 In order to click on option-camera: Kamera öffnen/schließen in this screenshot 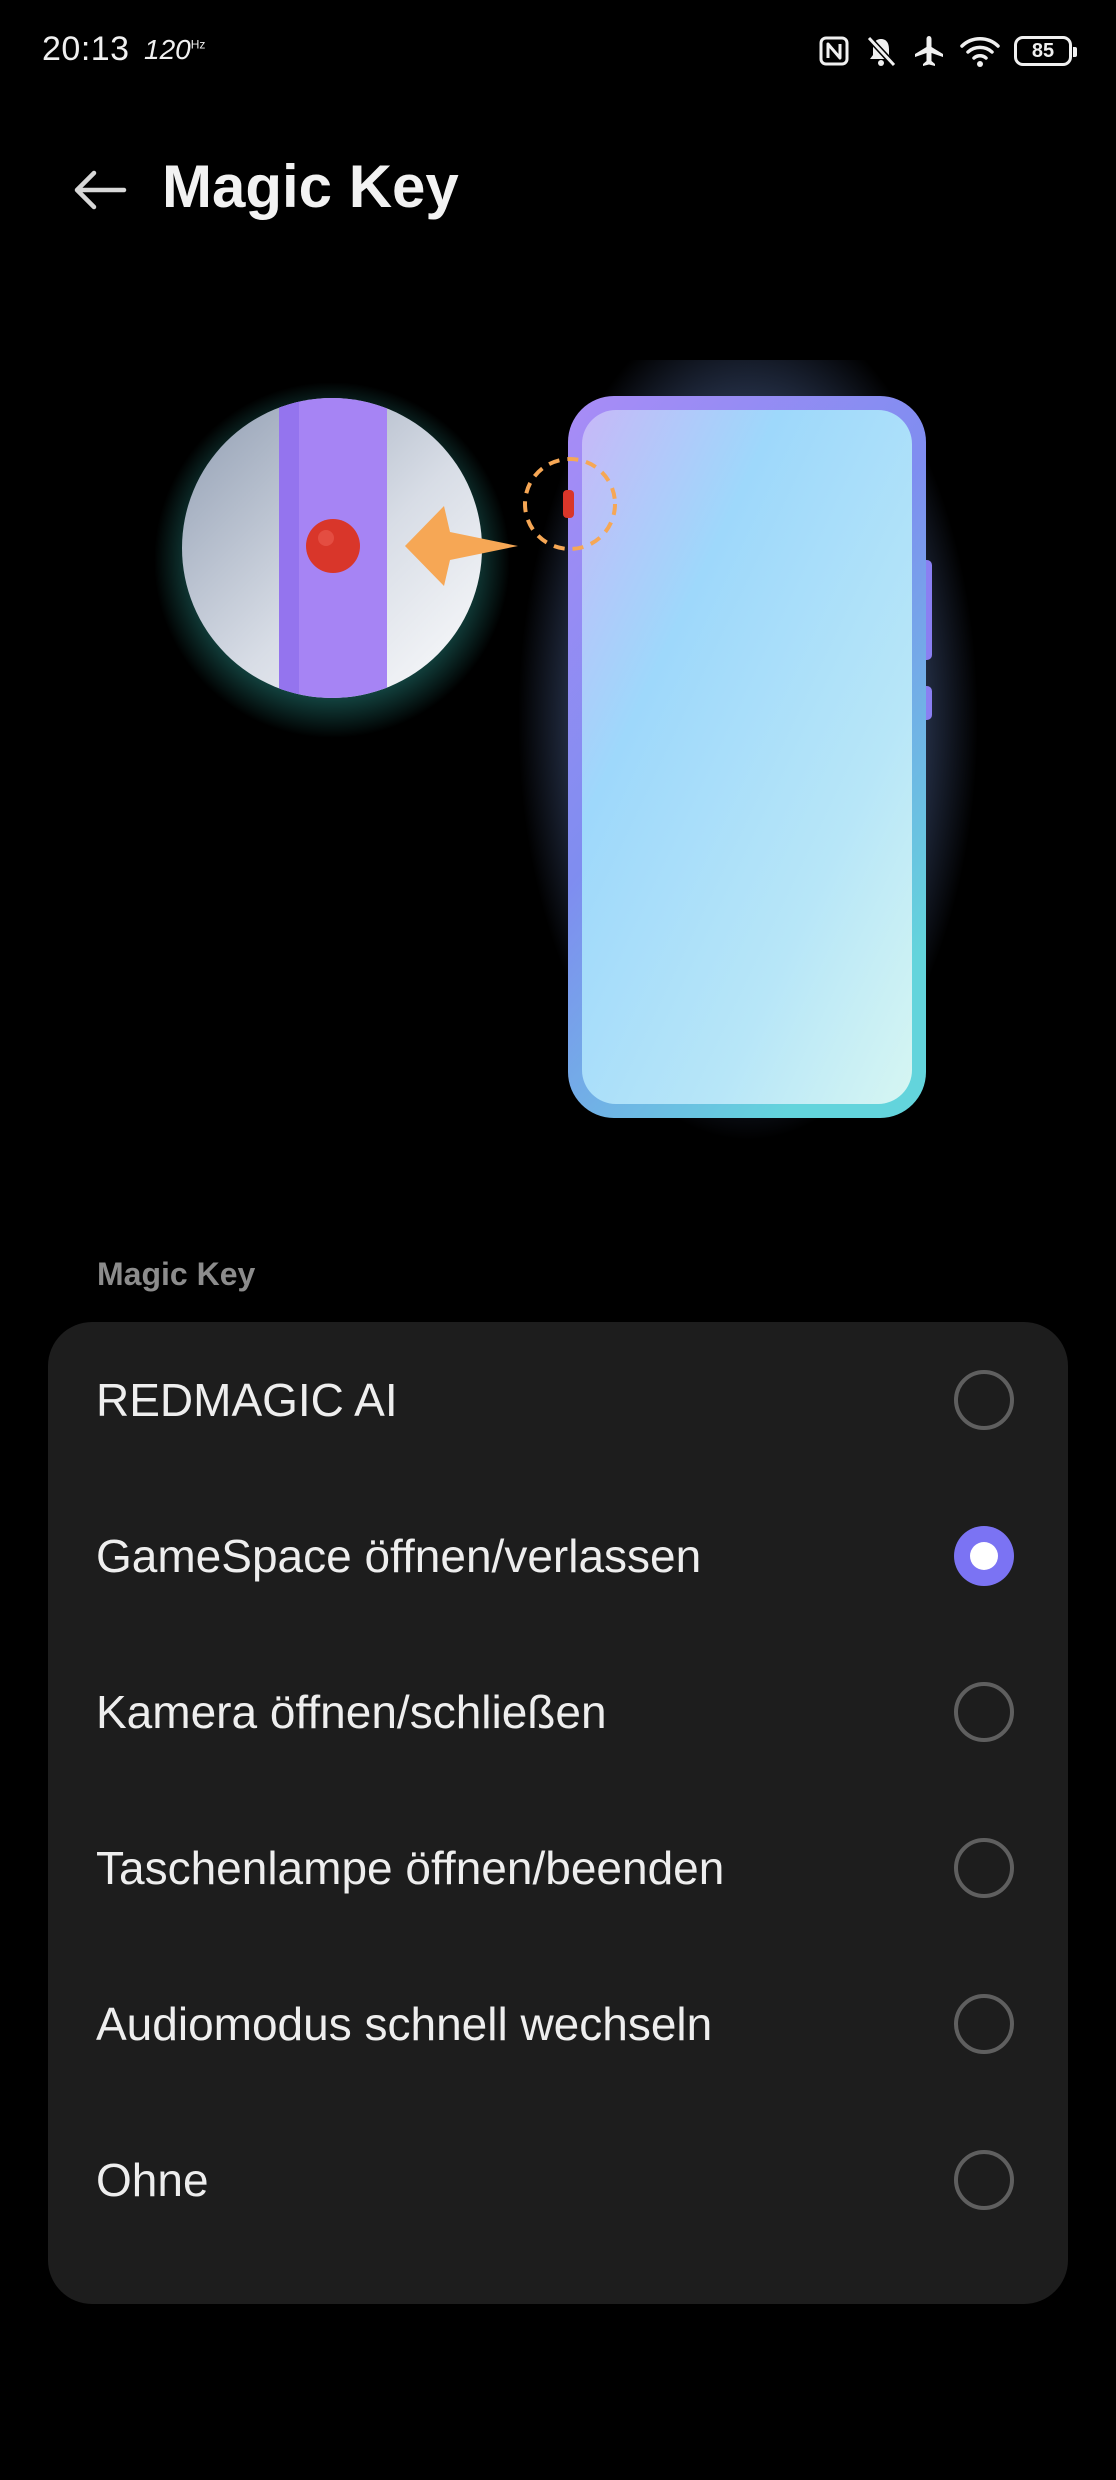, I will do `click(558, 1712)`.